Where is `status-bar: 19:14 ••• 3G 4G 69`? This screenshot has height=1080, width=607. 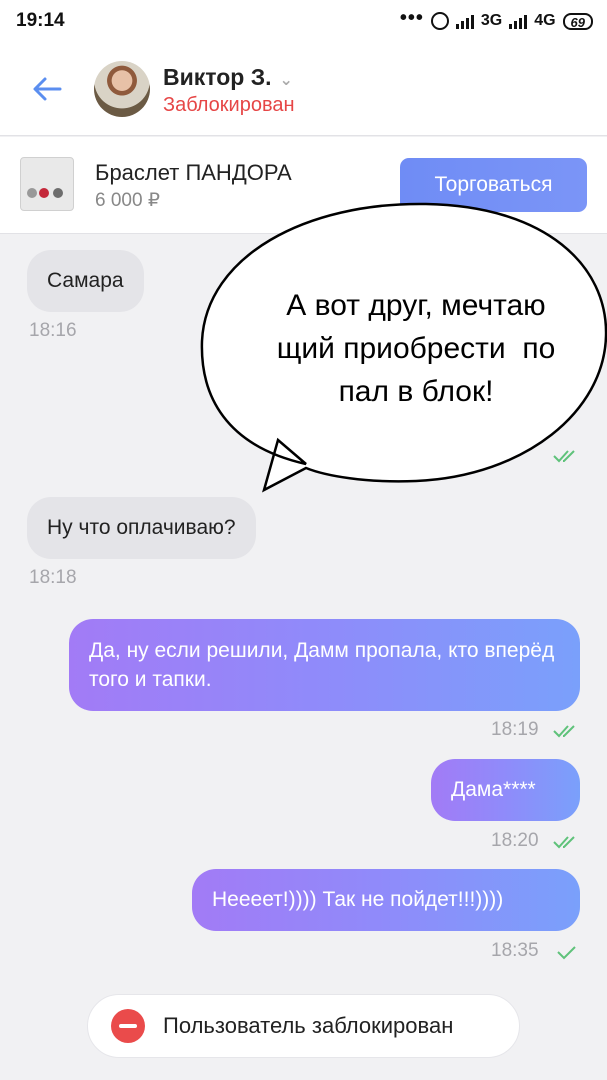 status-bar: 19:14 ••• 3G 4G 69 is located at coordinates (303, 21).